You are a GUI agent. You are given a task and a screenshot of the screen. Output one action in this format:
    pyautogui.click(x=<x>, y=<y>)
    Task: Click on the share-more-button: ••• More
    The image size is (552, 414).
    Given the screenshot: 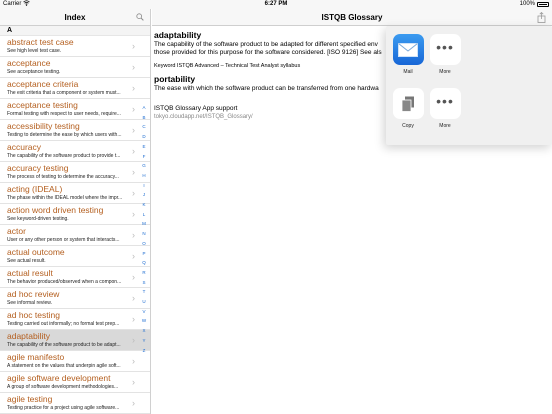 What is the action you would take?
    pyautogui.click(x=445, y=54)
    